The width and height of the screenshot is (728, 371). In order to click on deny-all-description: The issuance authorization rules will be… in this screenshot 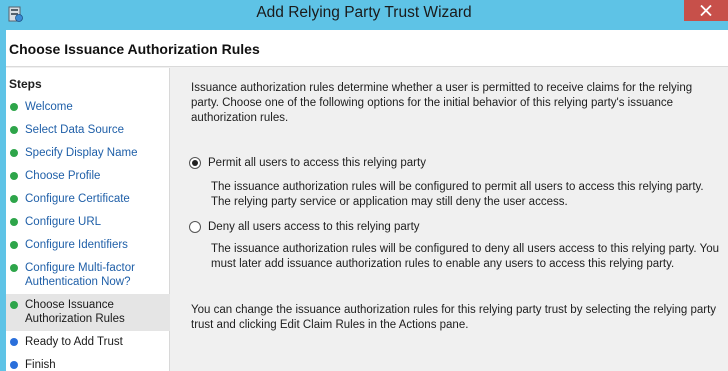, I will do `click(465, 256)`.